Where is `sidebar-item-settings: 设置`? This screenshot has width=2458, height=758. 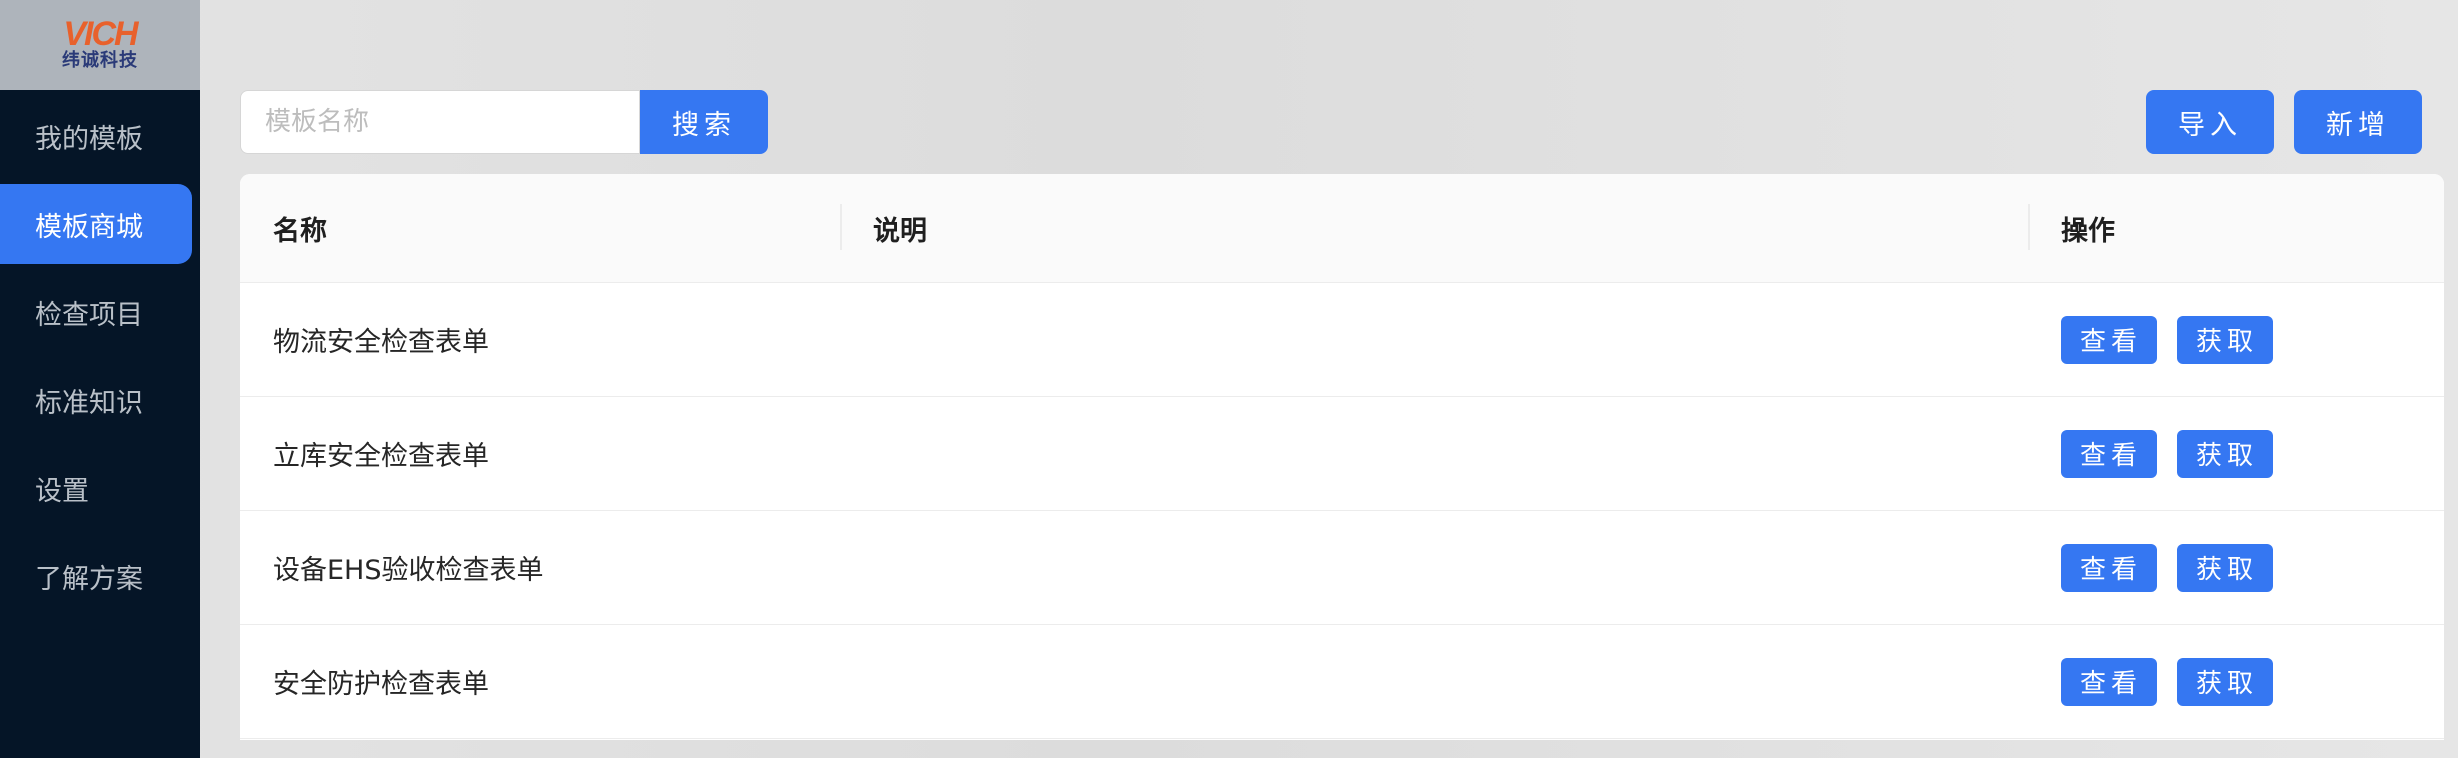
sidebar-item-settings: 设置 is located at coordinates (96, 488).